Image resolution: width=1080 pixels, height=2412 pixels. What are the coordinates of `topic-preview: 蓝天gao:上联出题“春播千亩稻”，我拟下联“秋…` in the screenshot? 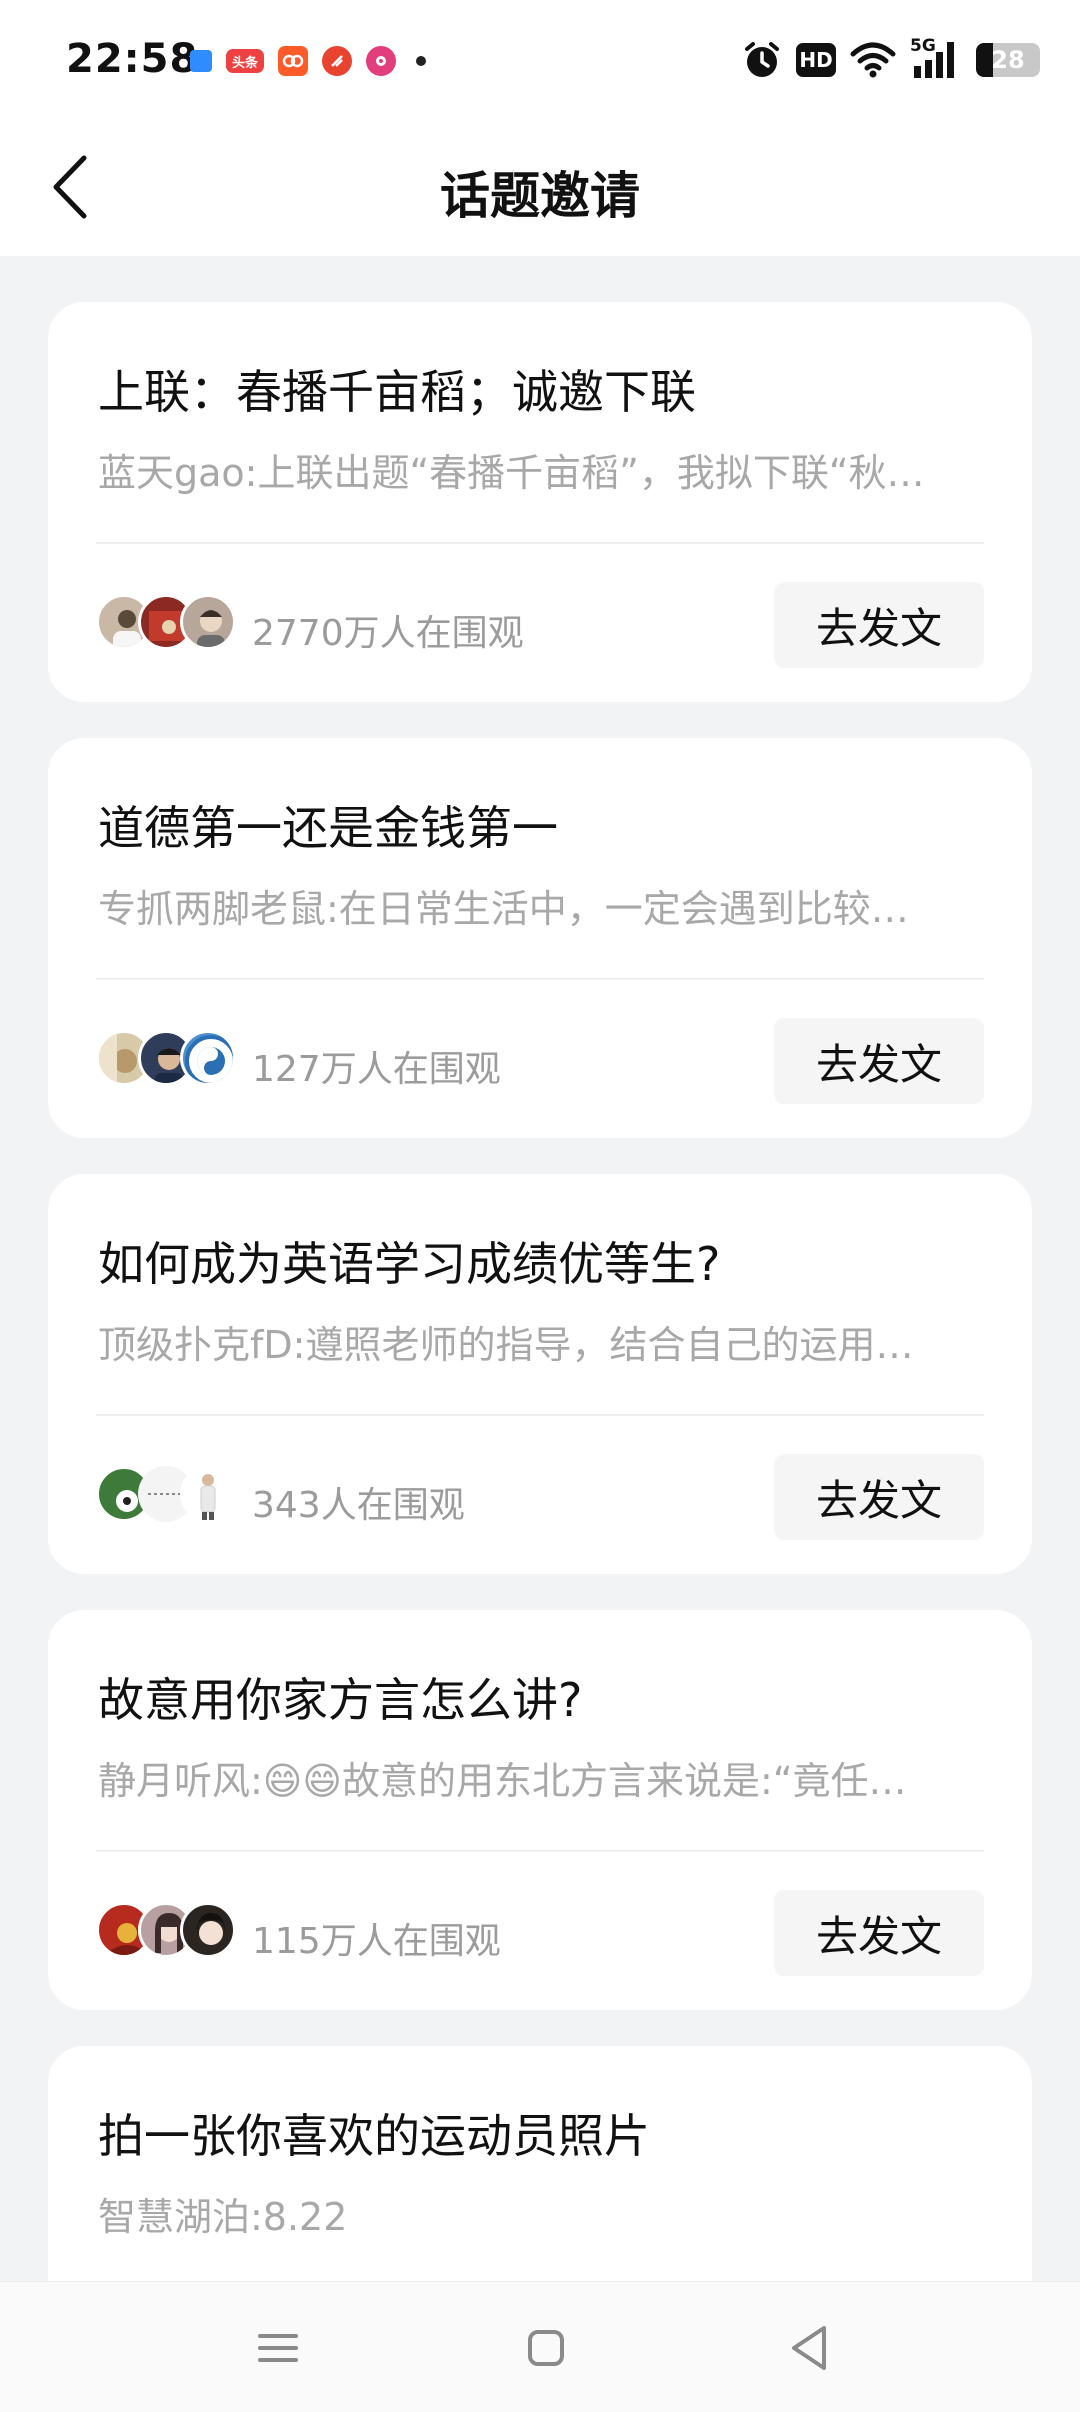 It's located at (558, 469).